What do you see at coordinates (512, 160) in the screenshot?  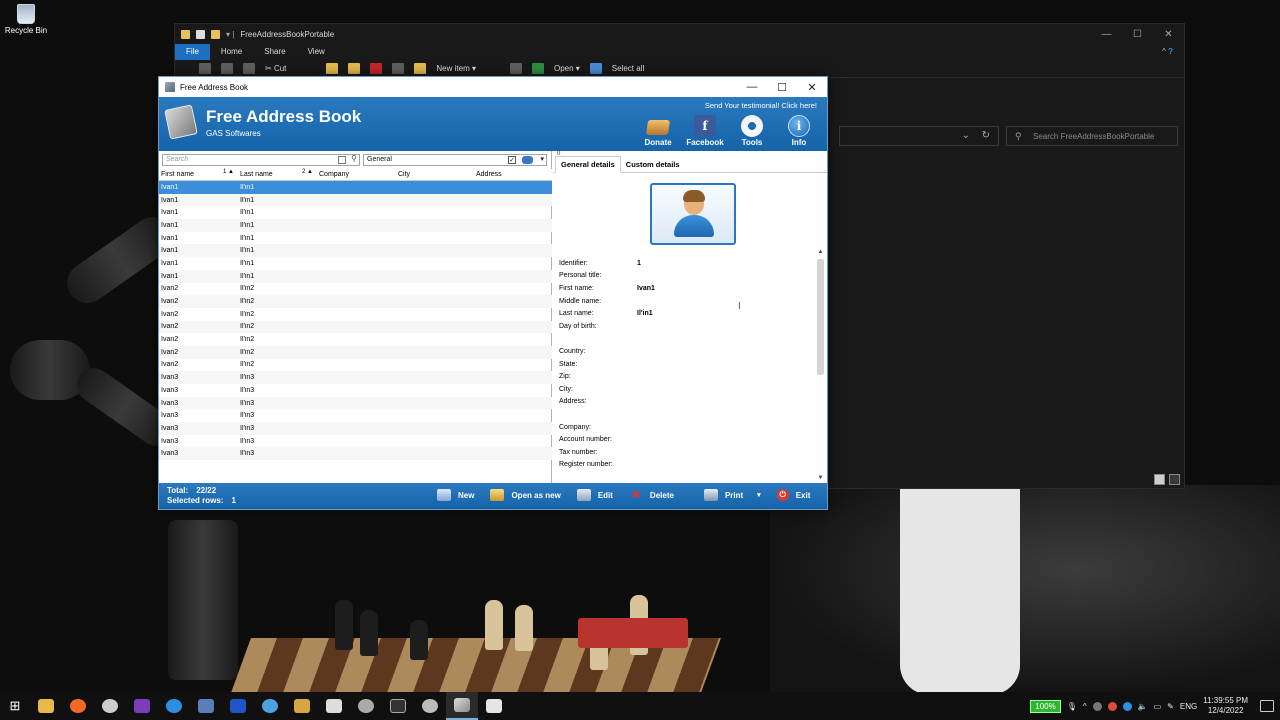 I see `group-checkbox: ✓` at bounding box center [512, 160].